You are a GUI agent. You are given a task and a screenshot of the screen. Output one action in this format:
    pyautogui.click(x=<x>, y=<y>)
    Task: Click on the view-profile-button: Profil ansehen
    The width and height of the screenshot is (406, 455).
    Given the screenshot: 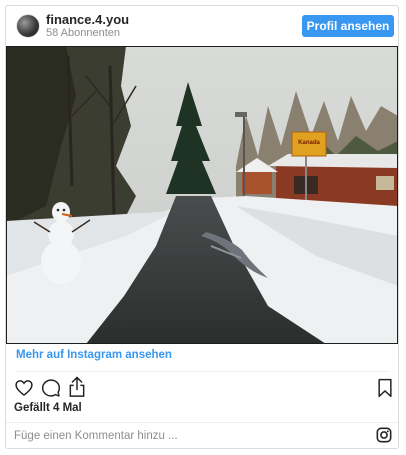 What is the action you would take?
    pyautogui.click(x=348, y=26)
    